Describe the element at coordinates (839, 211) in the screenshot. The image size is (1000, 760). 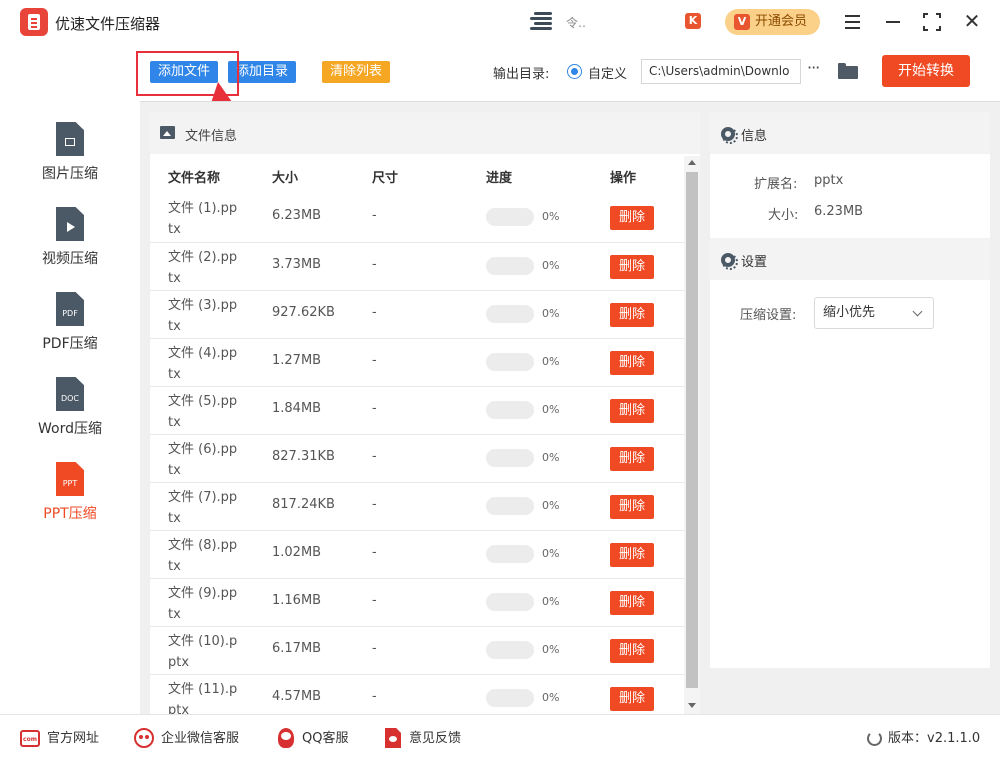
I see `size-value: 6.23MB` at that location.